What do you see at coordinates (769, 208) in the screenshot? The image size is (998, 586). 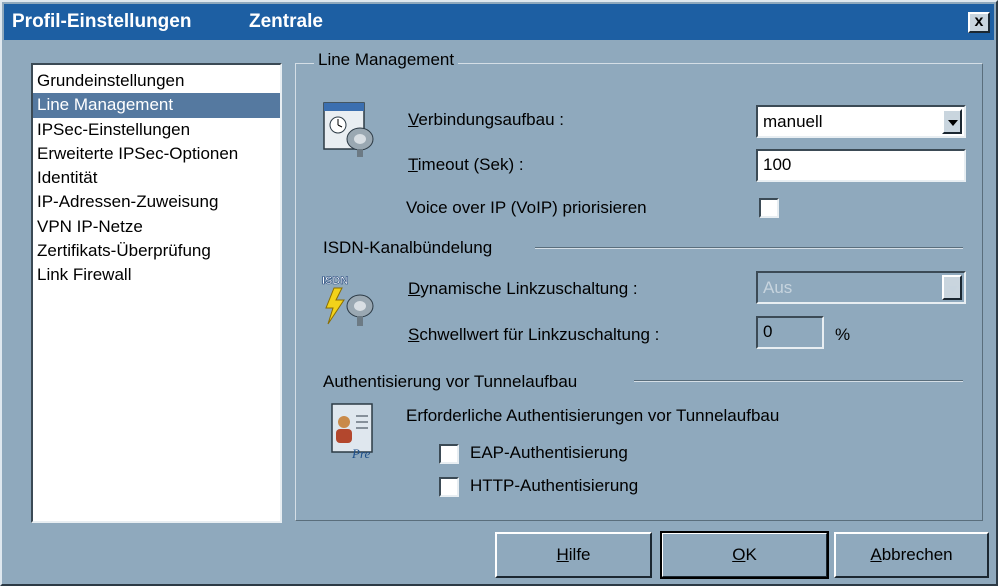 I see `voip-checkbox` at bounding box center [769, 208].